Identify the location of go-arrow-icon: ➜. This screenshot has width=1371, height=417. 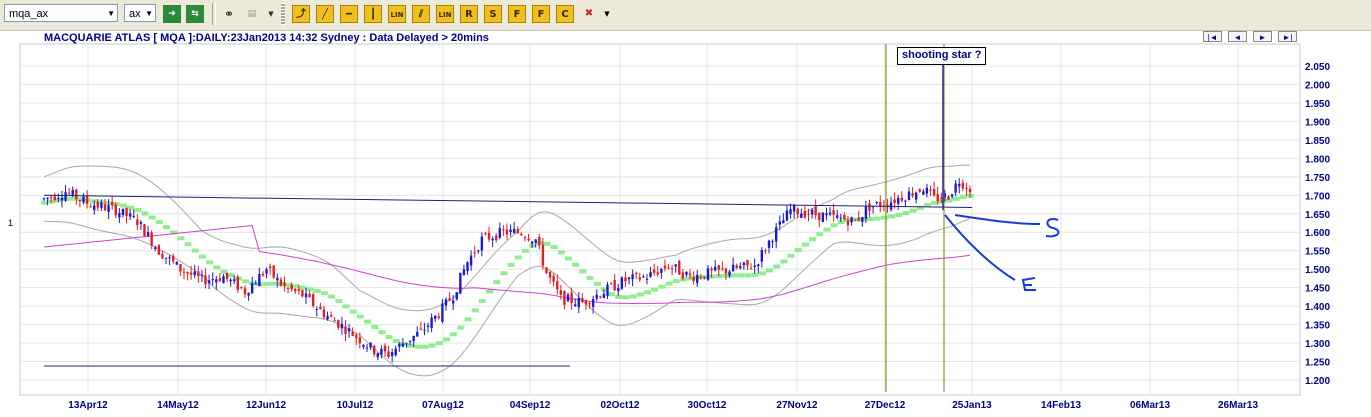
(172, 14).